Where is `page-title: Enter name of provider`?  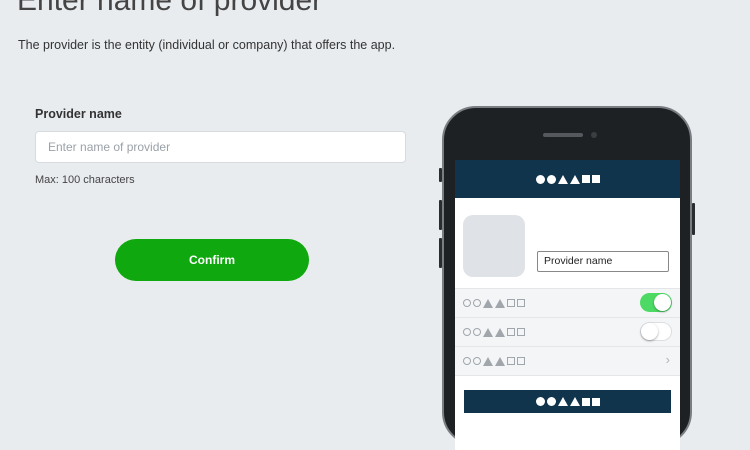
page-title: Enter name of provider is located at coordinates (170, 8).